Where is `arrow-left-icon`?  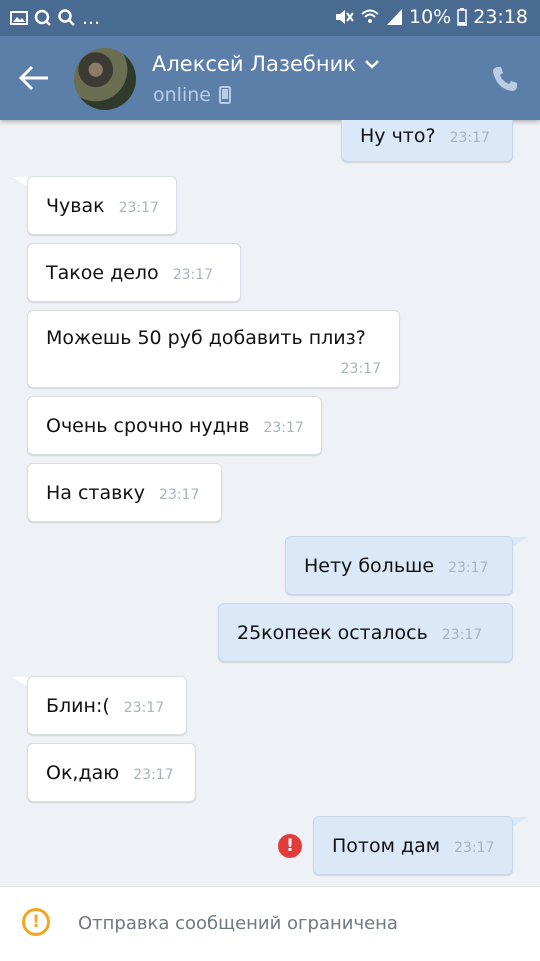
arrow-left-icon is located at coordinates (34, 78).